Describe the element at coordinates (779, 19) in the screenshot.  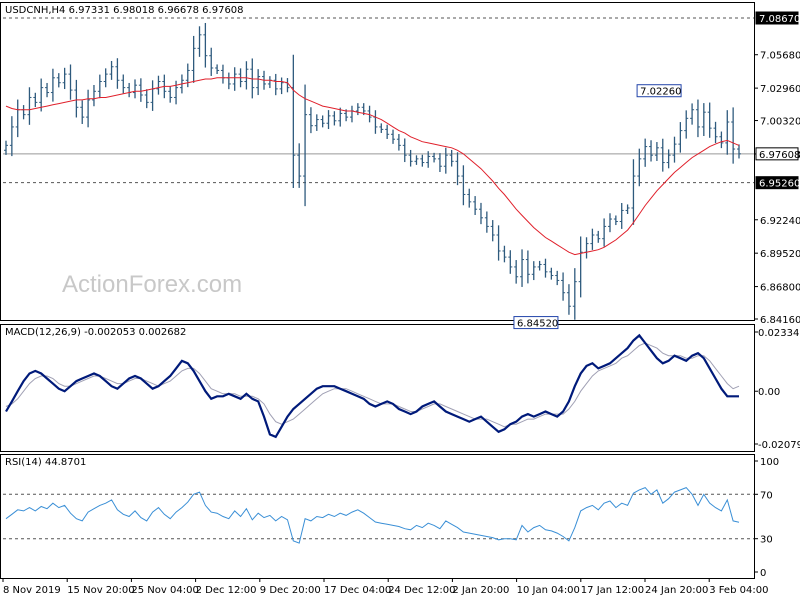
I see `level-price-tag-label: 7.08670` at that location.